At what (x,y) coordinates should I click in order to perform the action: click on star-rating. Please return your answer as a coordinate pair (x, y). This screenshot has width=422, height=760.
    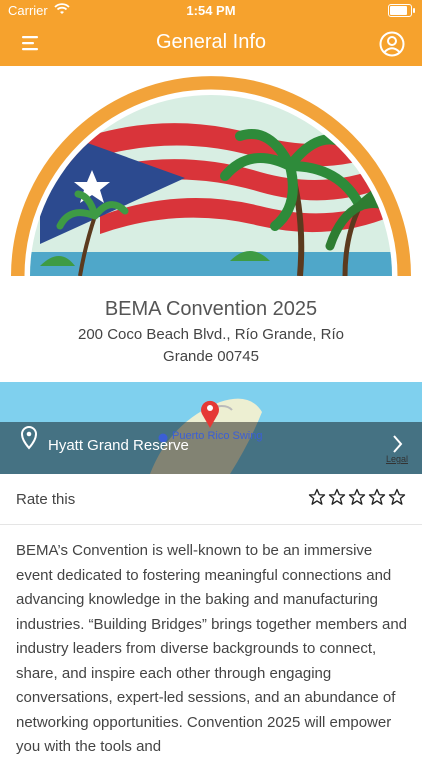
    Looking at the image, I should click on (357, 499).